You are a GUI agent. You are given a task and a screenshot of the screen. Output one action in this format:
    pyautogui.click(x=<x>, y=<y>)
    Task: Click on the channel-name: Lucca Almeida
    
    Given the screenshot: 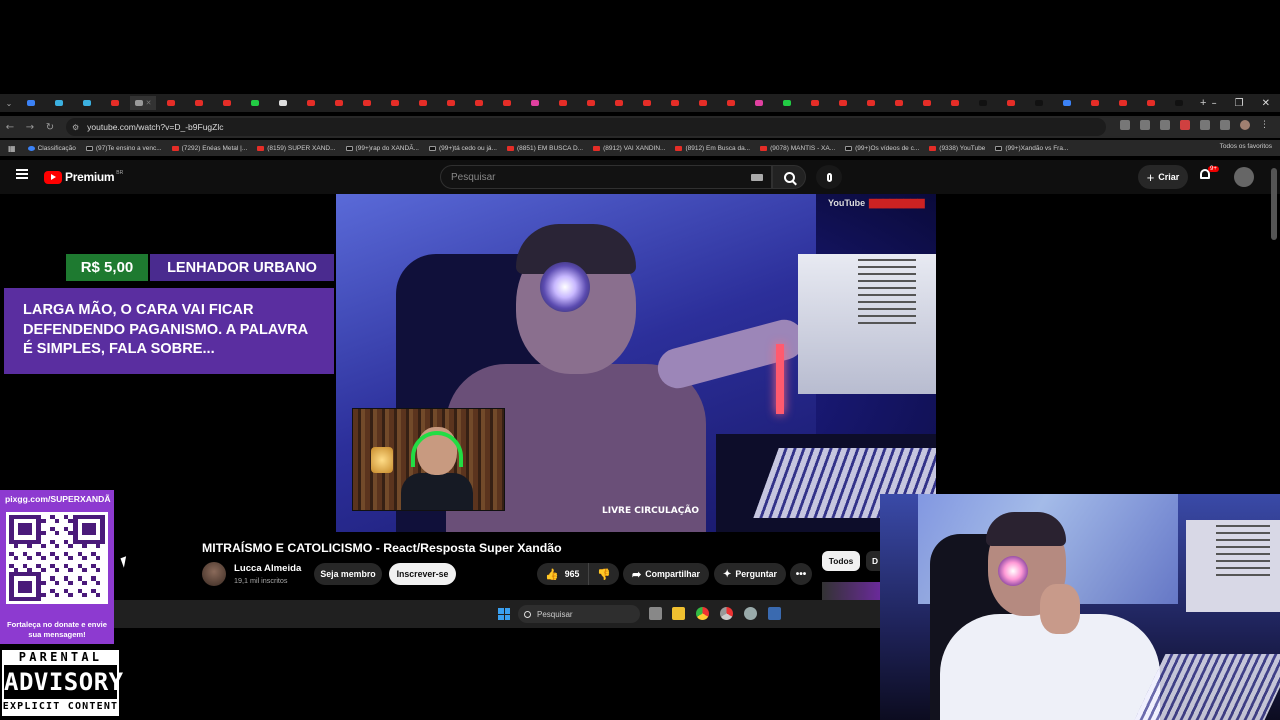 What is the action you would take?
    pyautogui.click(x=267, y=568)
    